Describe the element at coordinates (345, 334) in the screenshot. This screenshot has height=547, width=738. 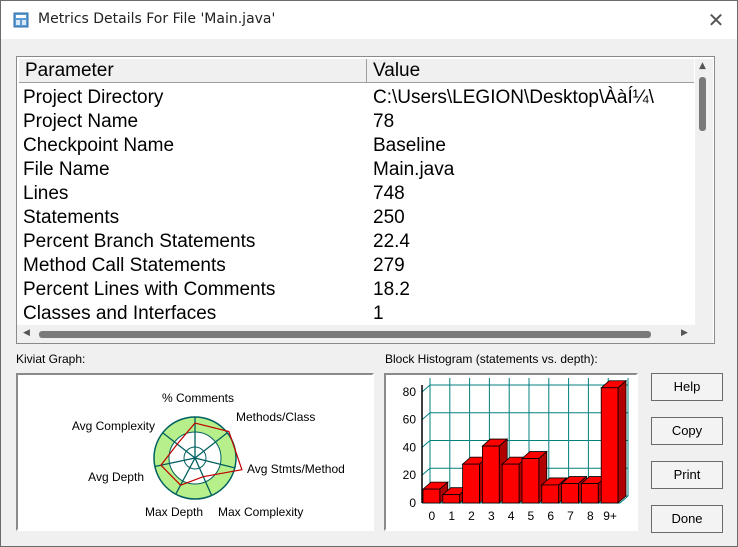
I see `horizontal-scroll-thumb` at that location.